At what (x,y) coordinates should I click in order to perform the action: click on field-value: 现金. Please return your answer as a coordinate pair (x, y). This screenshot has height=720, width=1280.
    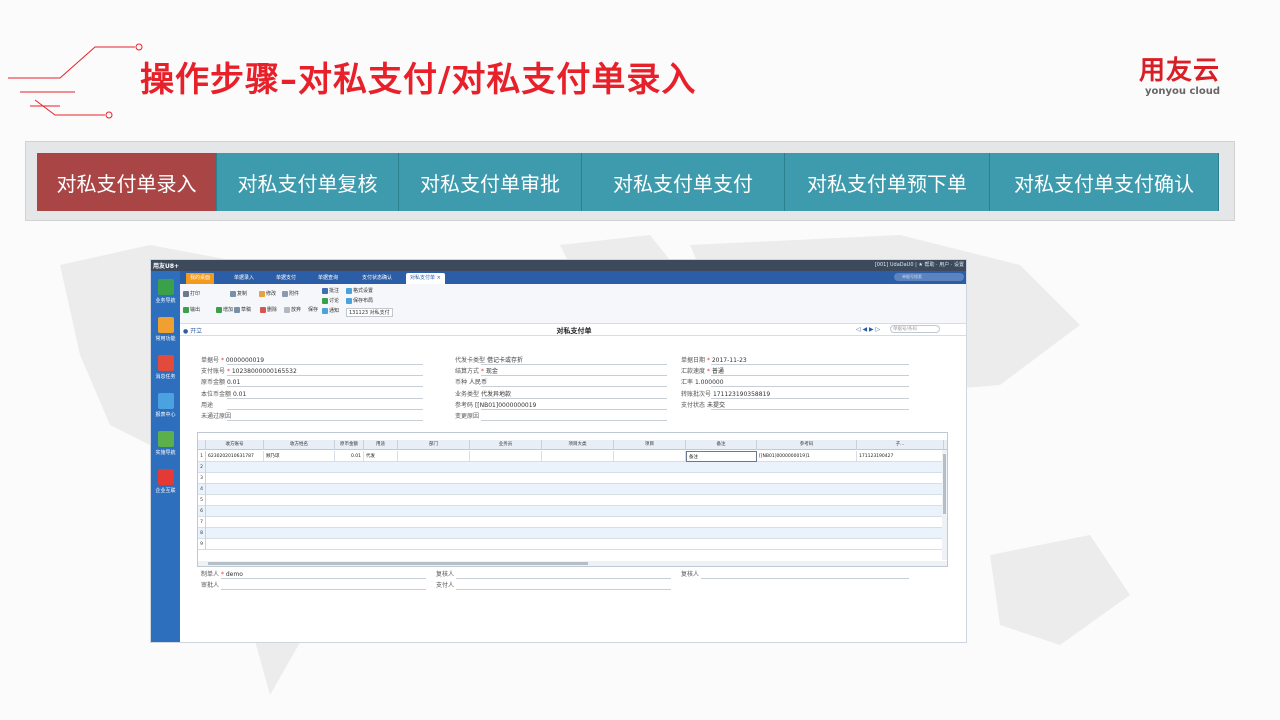
    Looking at the image, I should click on (492, 371).